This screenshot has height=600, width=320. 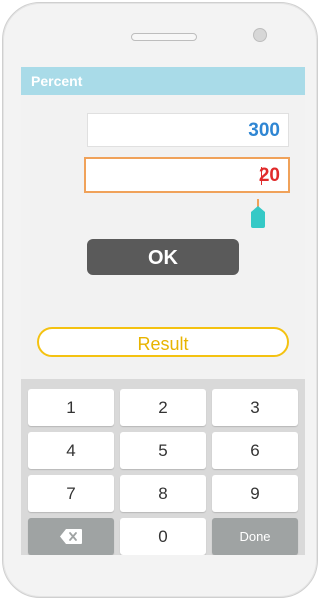 I want to click on text-cursor, so click(x=261, y=176).